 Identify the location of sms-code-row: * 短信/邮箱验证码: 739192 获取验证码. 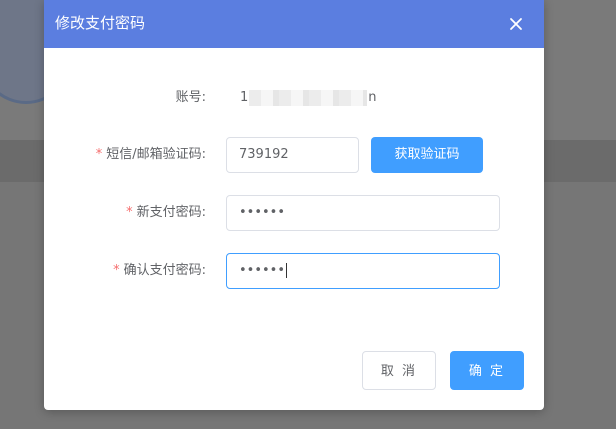
(294, 155).